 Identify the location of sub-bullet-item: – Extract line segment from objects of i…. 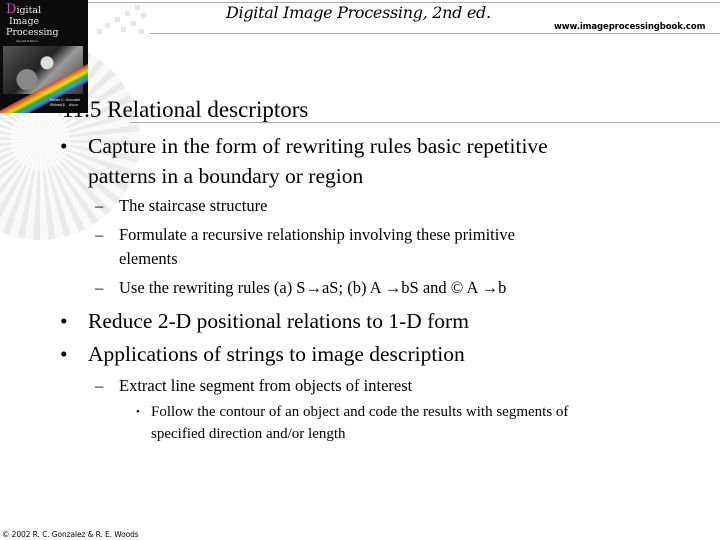
(253, 386).